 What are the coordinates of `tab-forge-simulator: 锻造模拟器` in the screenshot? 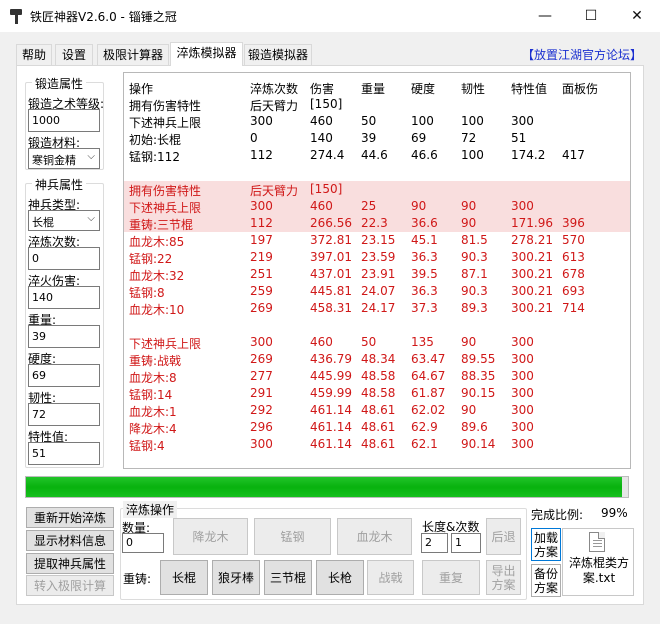 It's located at (278, 54).